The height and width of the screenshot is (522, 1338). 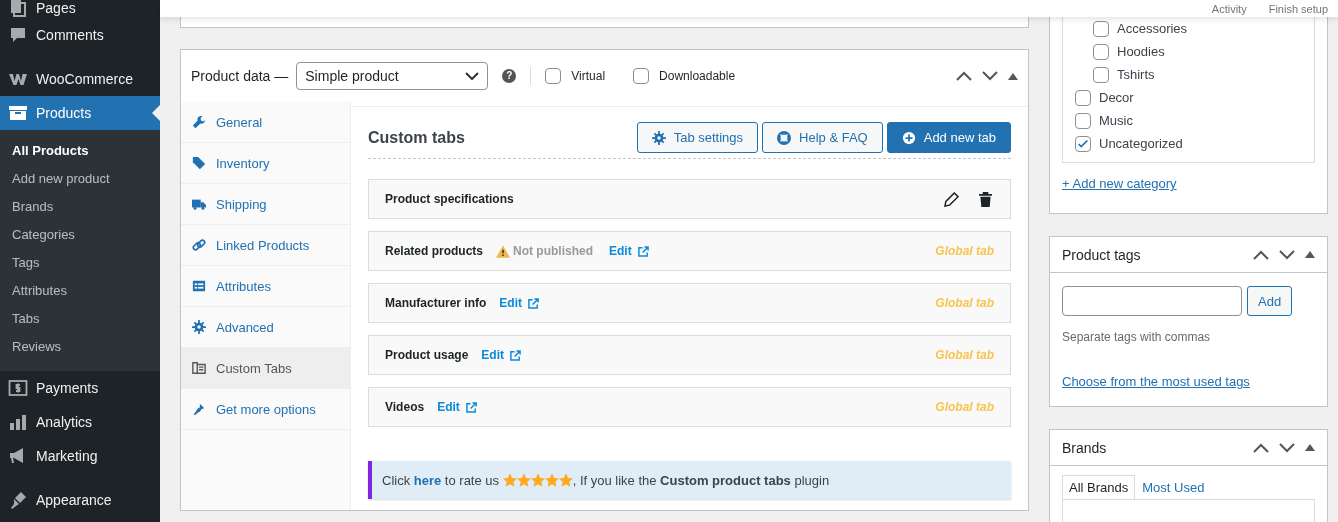 What do you see at coordinates (56, 8) in the screenshot?
I see `menu-label: Pages` at bounding box center [56, 8].